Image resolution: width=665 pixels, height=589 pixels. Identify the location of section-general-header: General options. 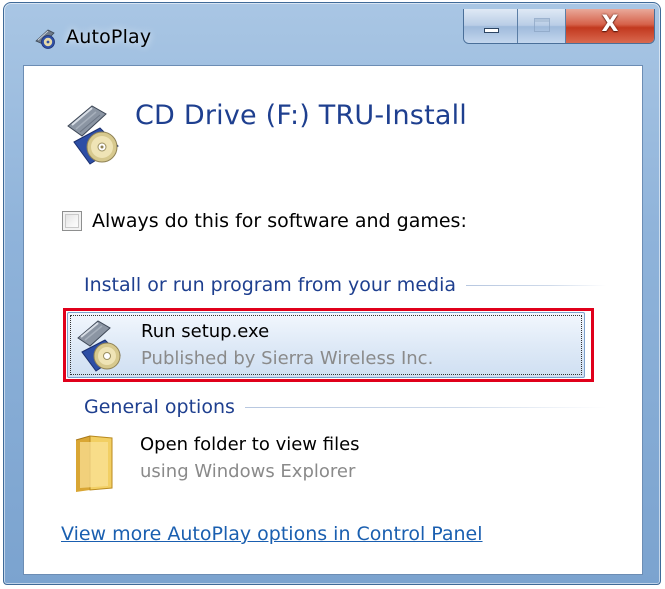
(345, 407).